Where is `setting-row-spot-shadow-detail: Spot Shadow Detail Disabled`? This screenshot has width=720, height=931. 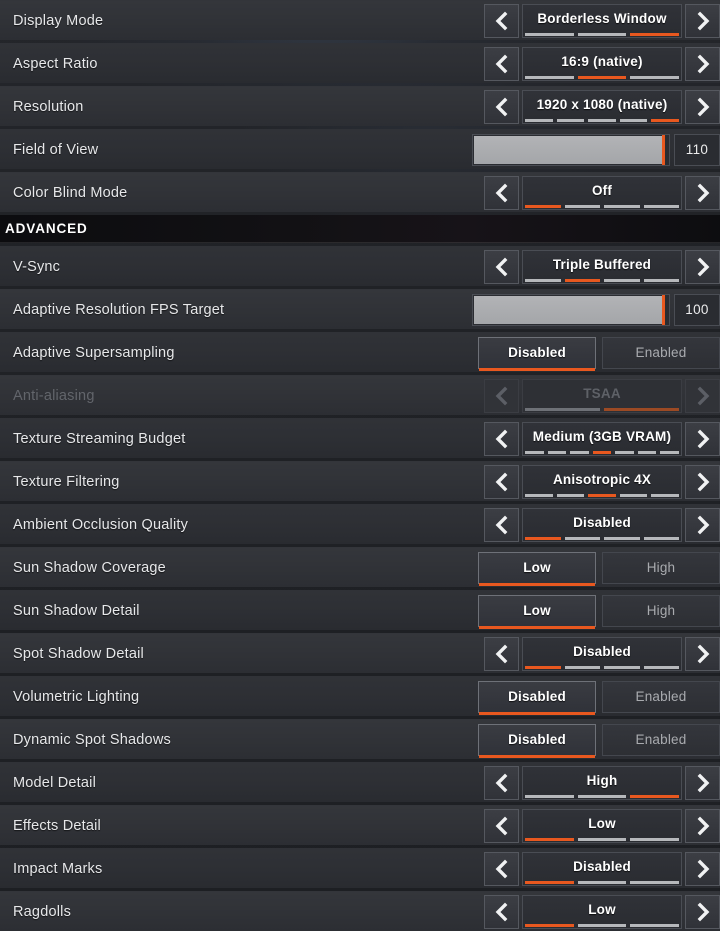 setting-row-spot-shadow-detail: Spot Shadow Detail Disabled is located at coordinates (360, 653).